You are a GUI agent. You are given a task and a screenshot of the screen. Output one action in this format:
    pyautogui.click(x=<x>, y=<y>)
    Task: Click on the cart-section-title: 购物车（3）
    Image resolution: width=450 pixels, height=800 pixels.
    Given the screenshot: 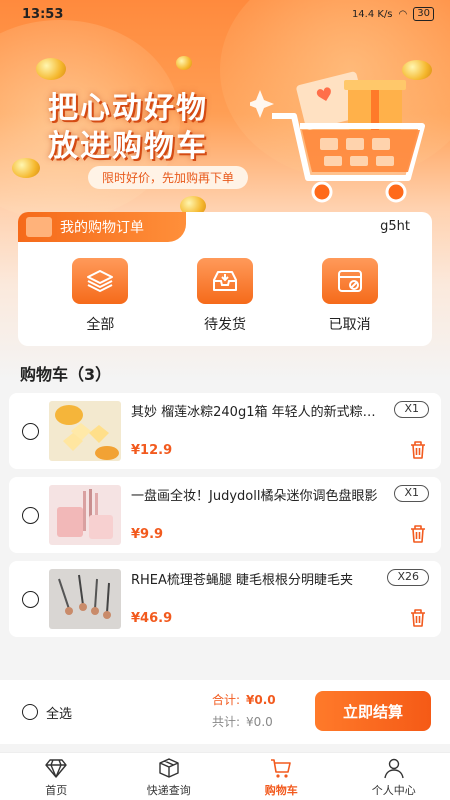 What is the action you would take?
    pyautogui.click(x=66, y=374)
    